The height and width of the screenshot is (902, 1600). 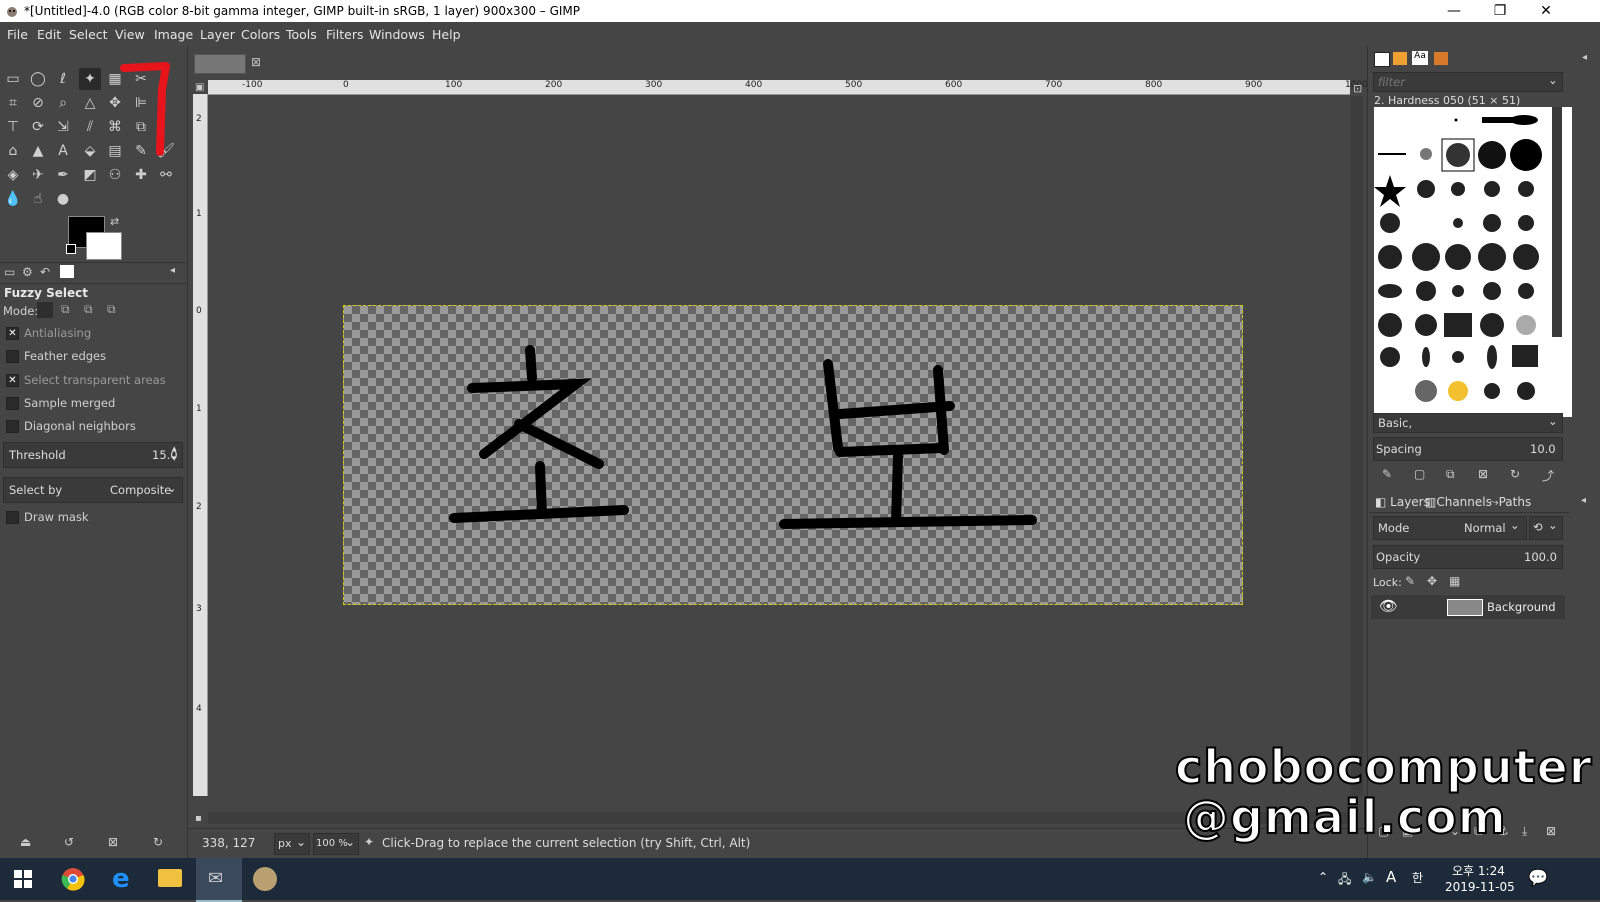 What do you see at coordinates (104, 246) in the screenshot?
I see `background-color-swatch` at bounding box center [104, 246].